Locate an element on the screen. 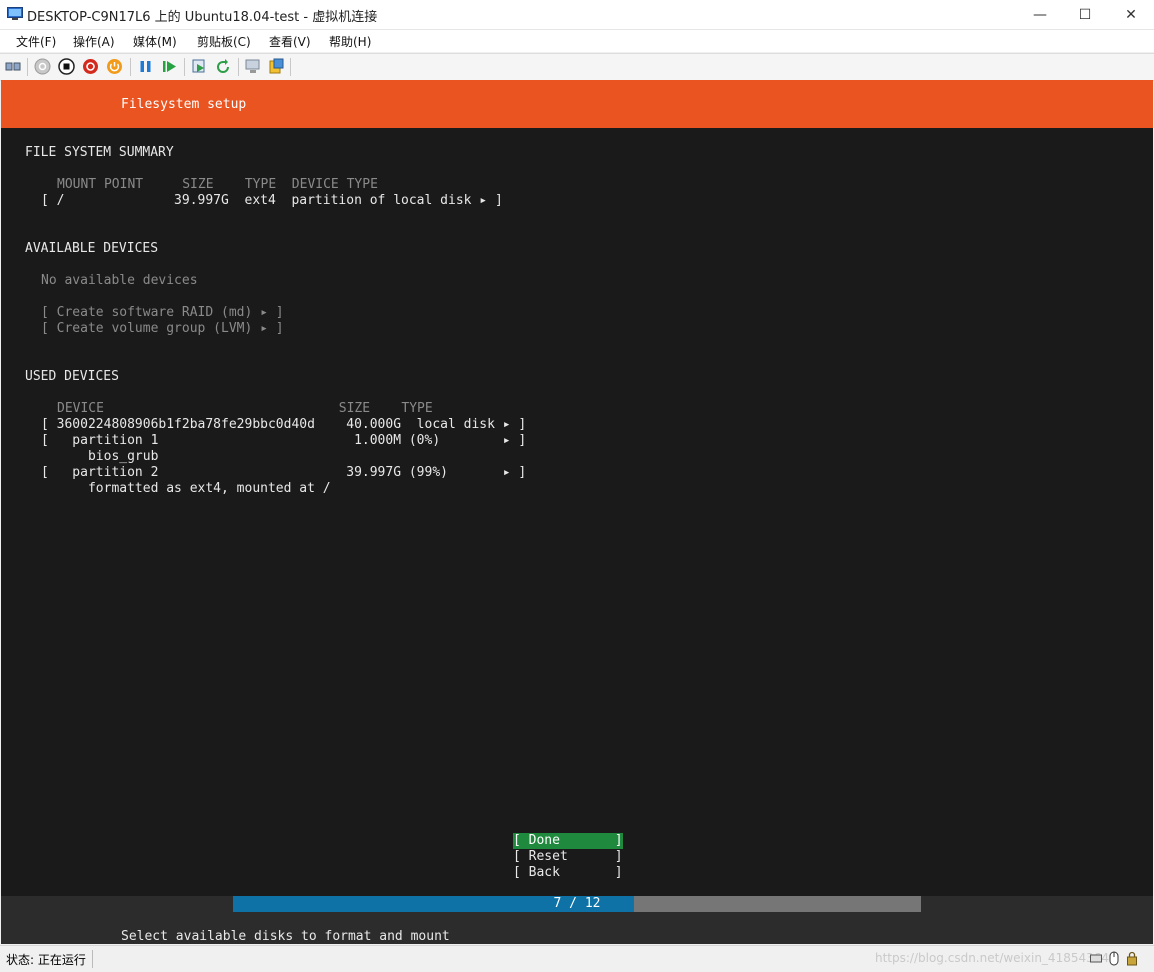  close-button: ✕ is located at coordinates (1131, 14).